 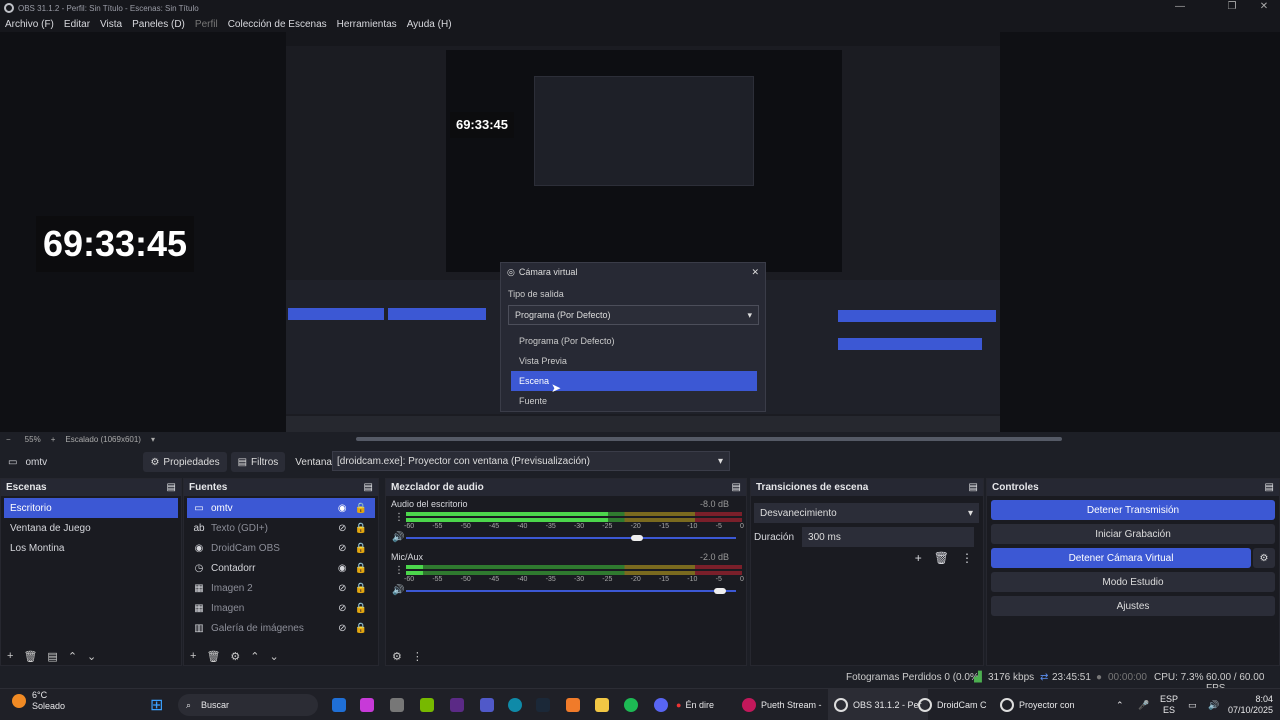 What do you see at coordinates (515, 705) in the screenshot?
I see `edge-icon` at bounding box center [515, 705].